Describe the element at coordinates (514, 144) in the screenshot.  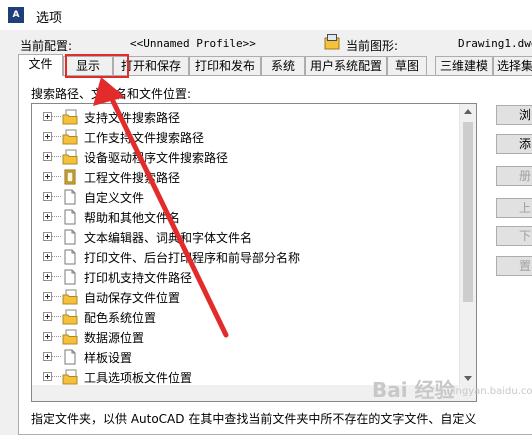
I see `add-button: 添` at that location.